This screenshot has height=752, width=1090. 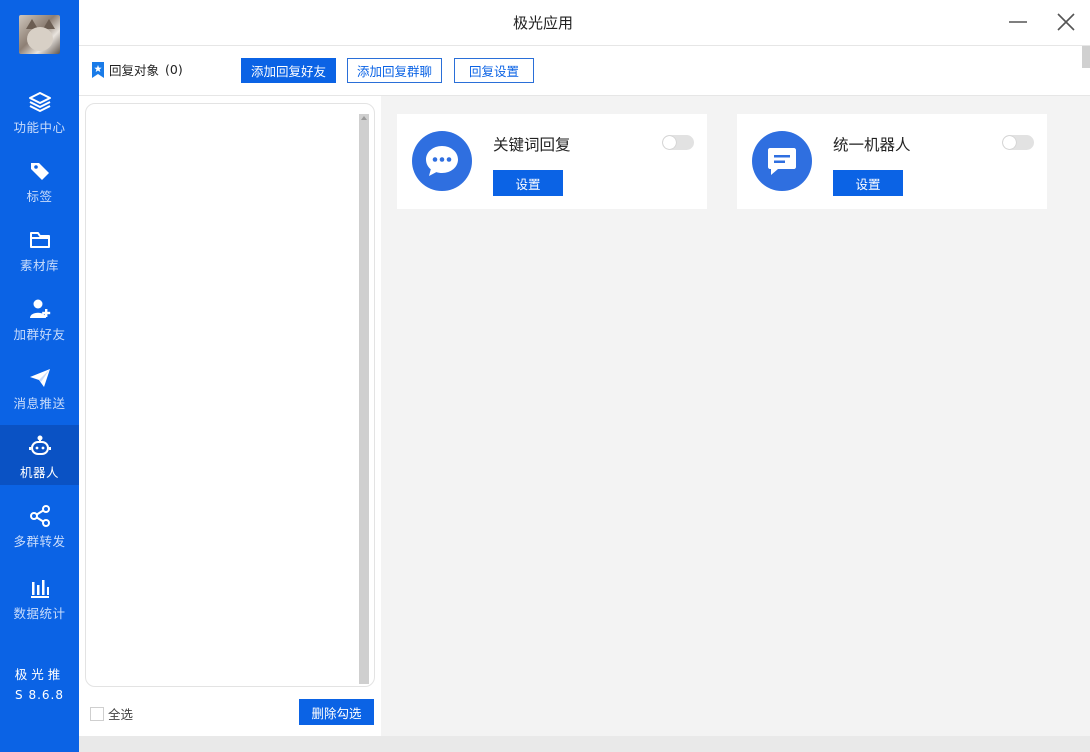 What do you see at coordinates (39, 674) in the screenshot?
I see `brand-name: 极光推` at bounding box center [39, 674].